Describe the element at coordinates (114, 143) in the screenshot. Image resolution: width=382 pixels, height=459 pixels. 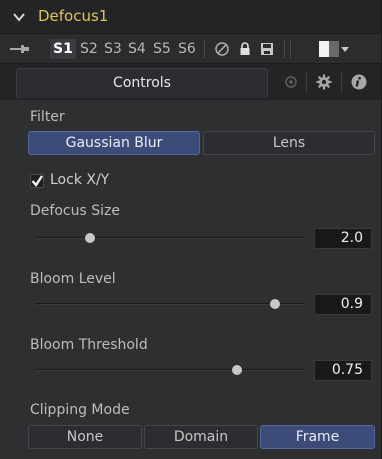
I see `filter-gaussian-blur-button: Gaussian Blur` at that location.